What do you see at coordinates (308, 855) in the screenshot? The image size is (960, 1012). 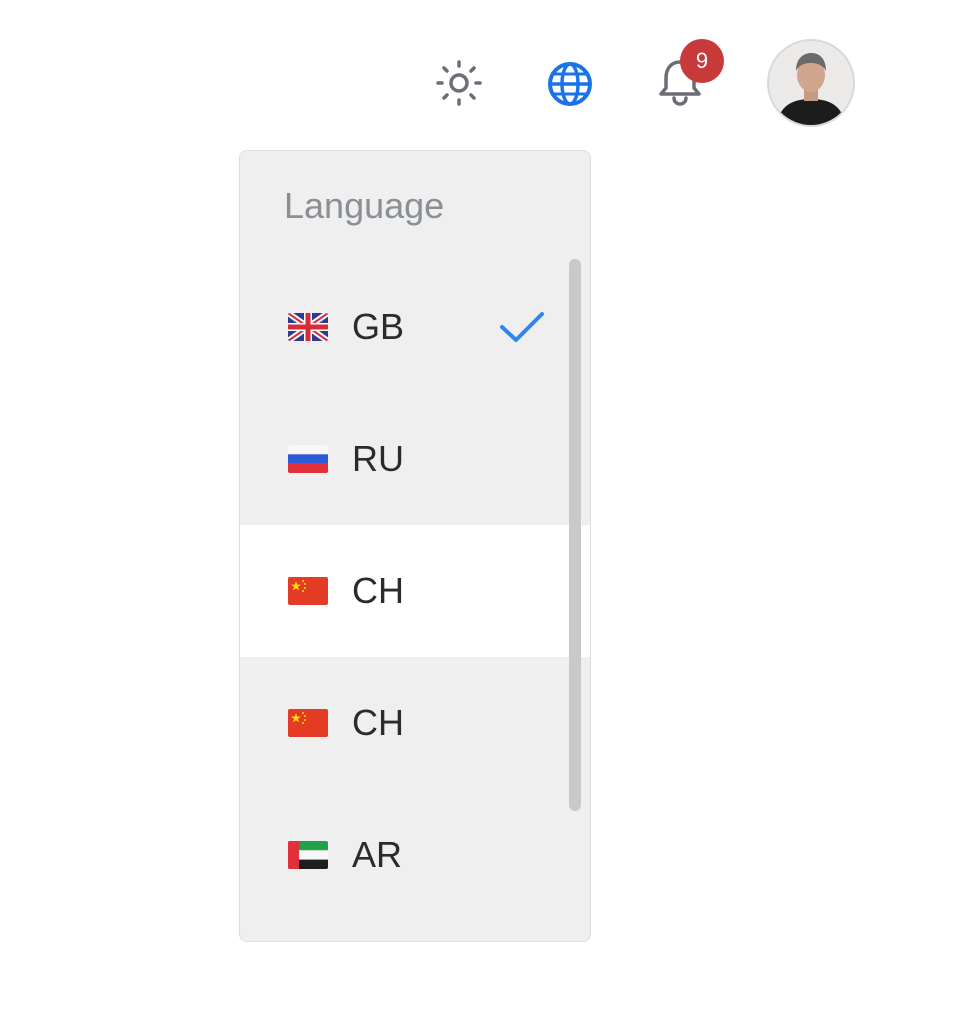 I see `uae-flag-icon` at bounding box center [308, 855].